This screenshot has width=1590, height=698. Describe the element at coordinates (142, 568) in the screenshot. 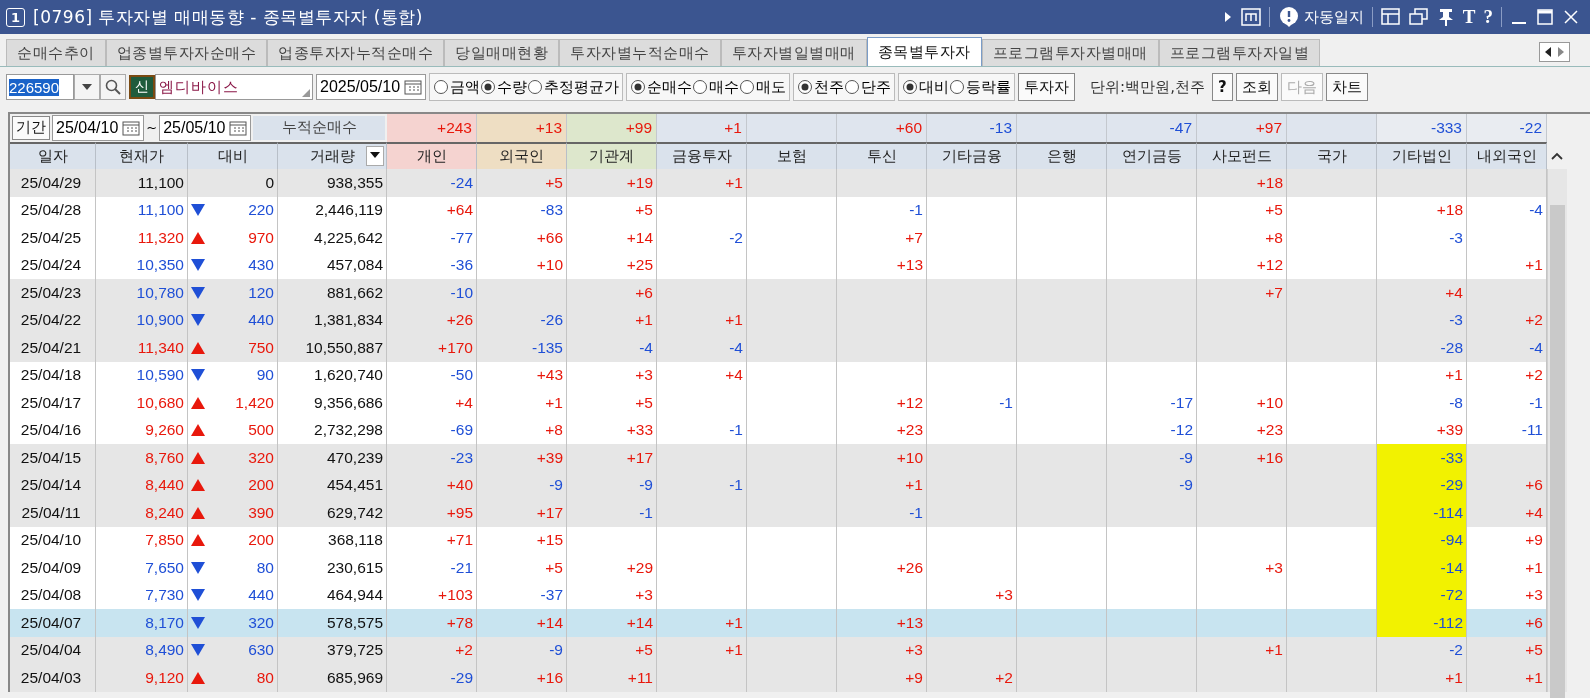

I see `price-cell: 7,650` at that location.